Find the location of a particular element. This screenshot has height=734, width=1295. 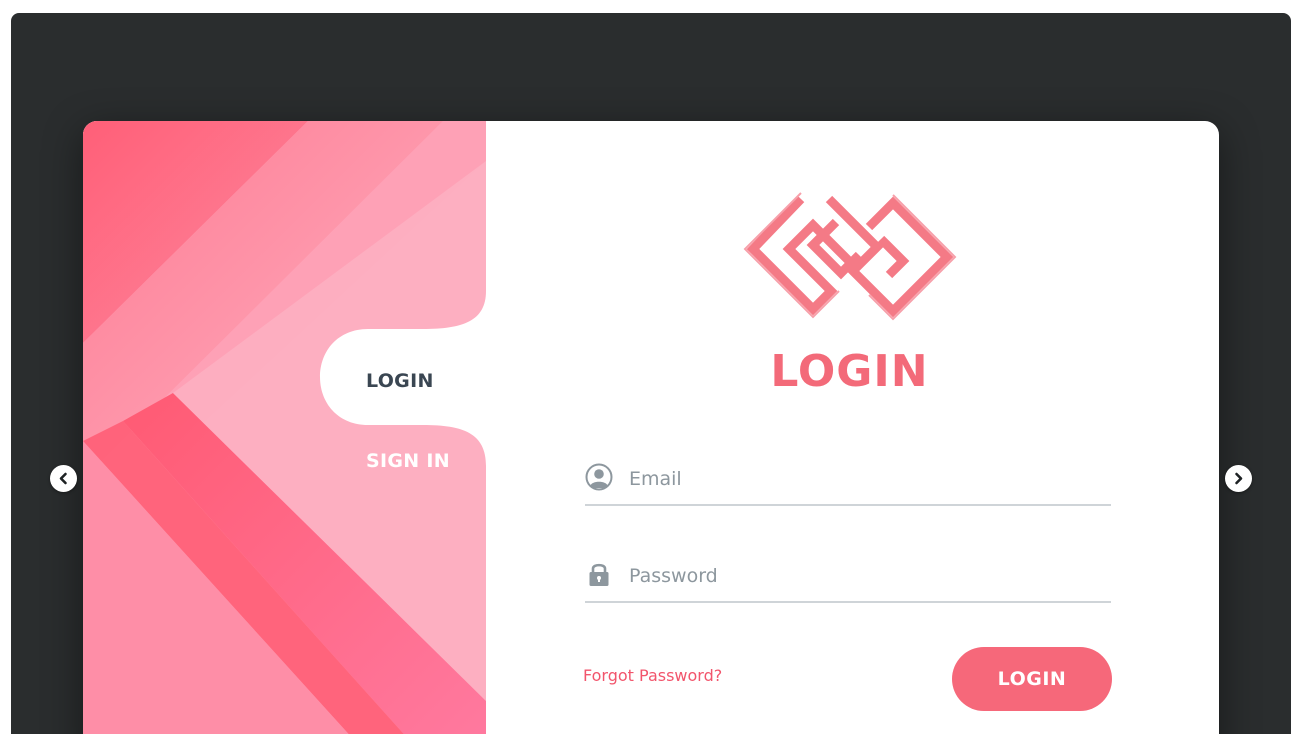

user-icon is located at coordinates (599, 477).